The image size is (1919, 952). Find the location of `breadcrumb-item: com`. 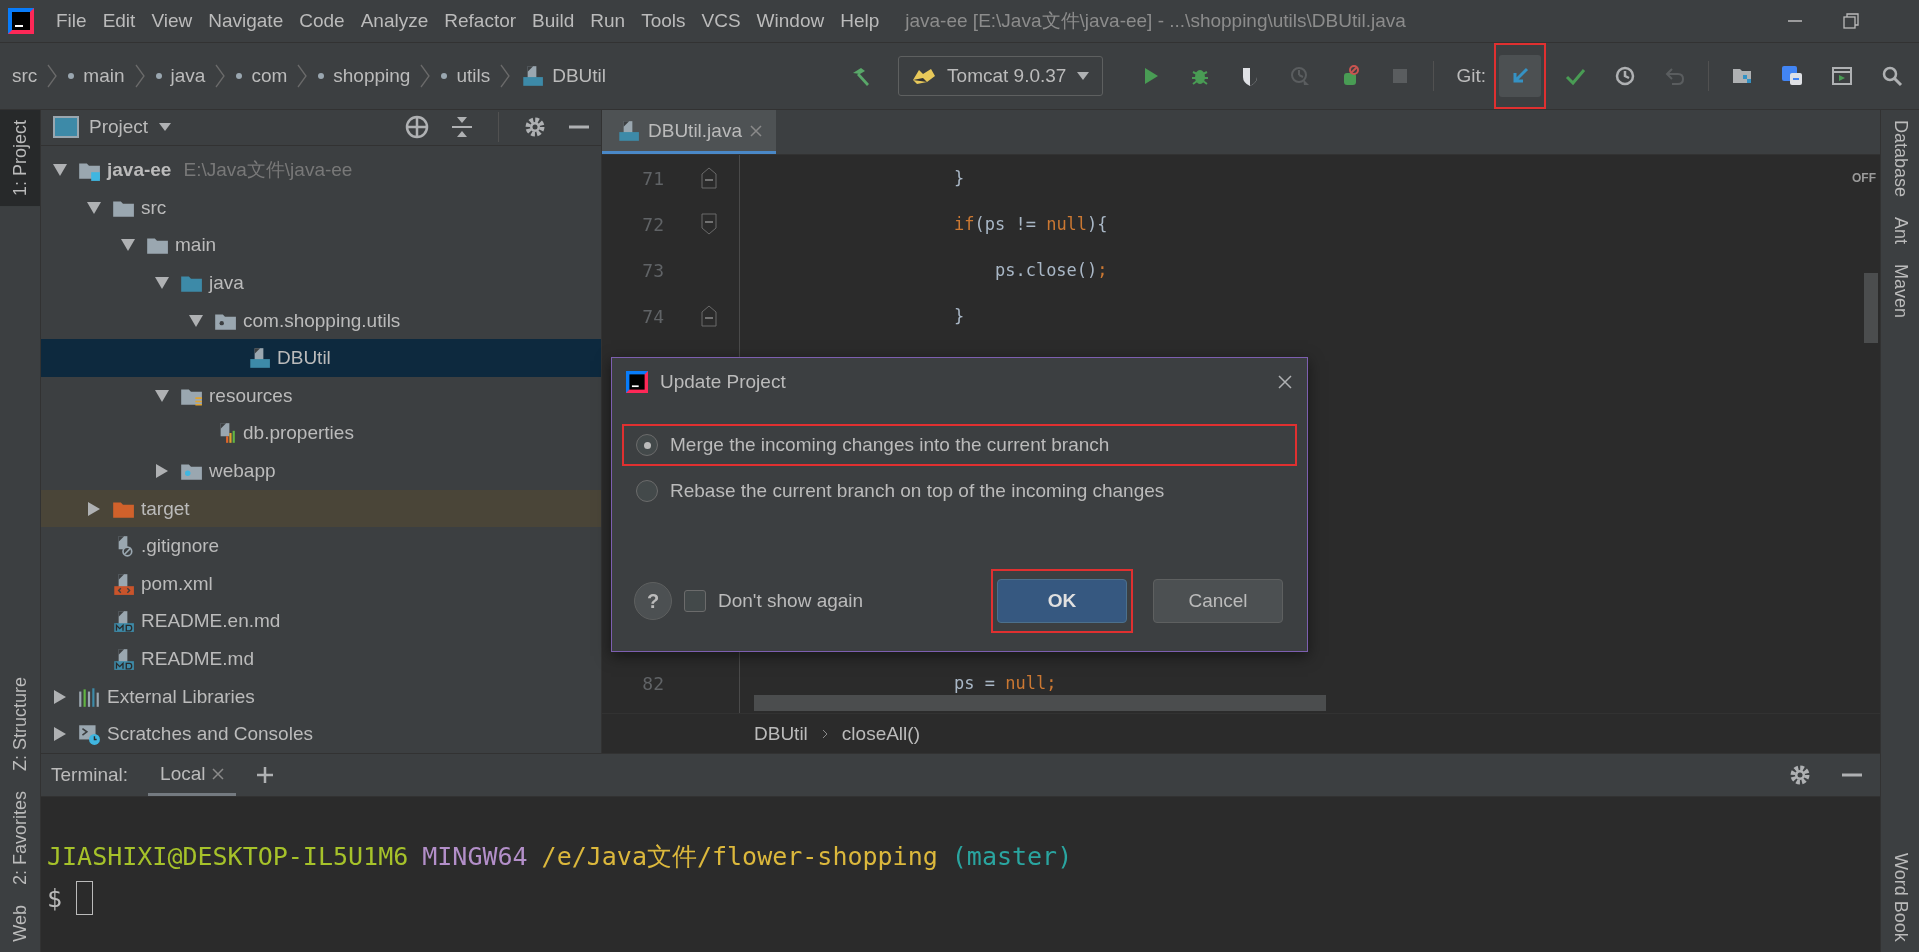

breadcrumb-item: com is located at coordinates (269, 76).